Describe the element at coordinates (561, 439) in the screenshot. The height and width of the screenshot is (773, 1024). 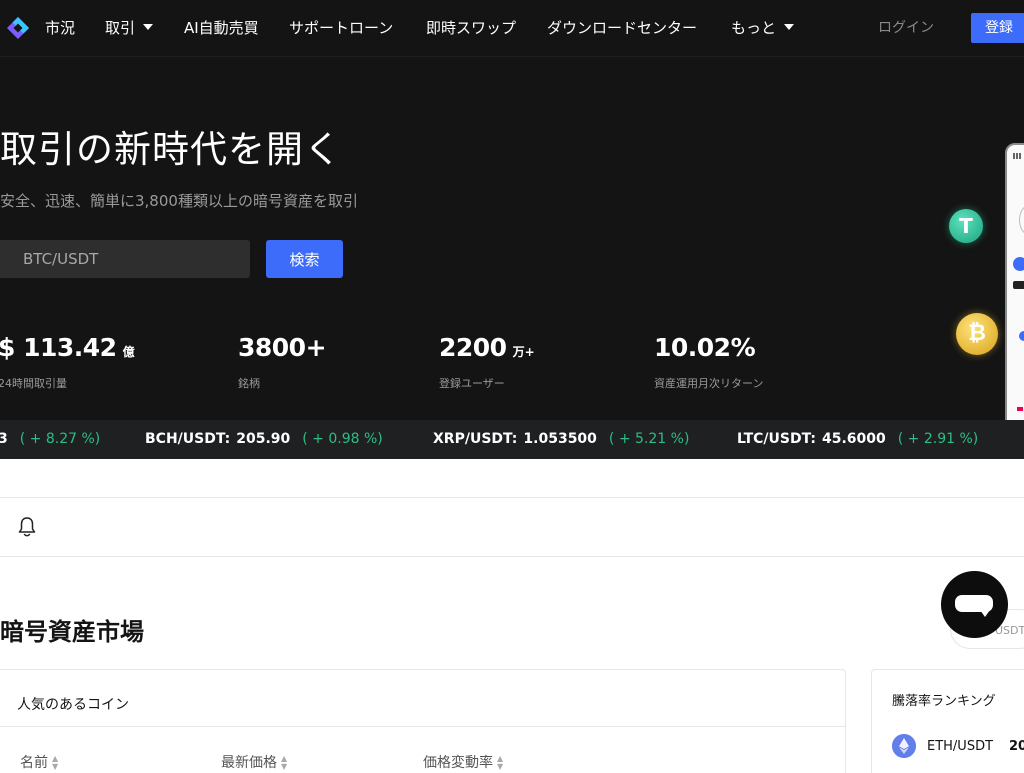
I see `ticker-item: XRP/USDT: 1.053500( + 5.21 %)` at that location.